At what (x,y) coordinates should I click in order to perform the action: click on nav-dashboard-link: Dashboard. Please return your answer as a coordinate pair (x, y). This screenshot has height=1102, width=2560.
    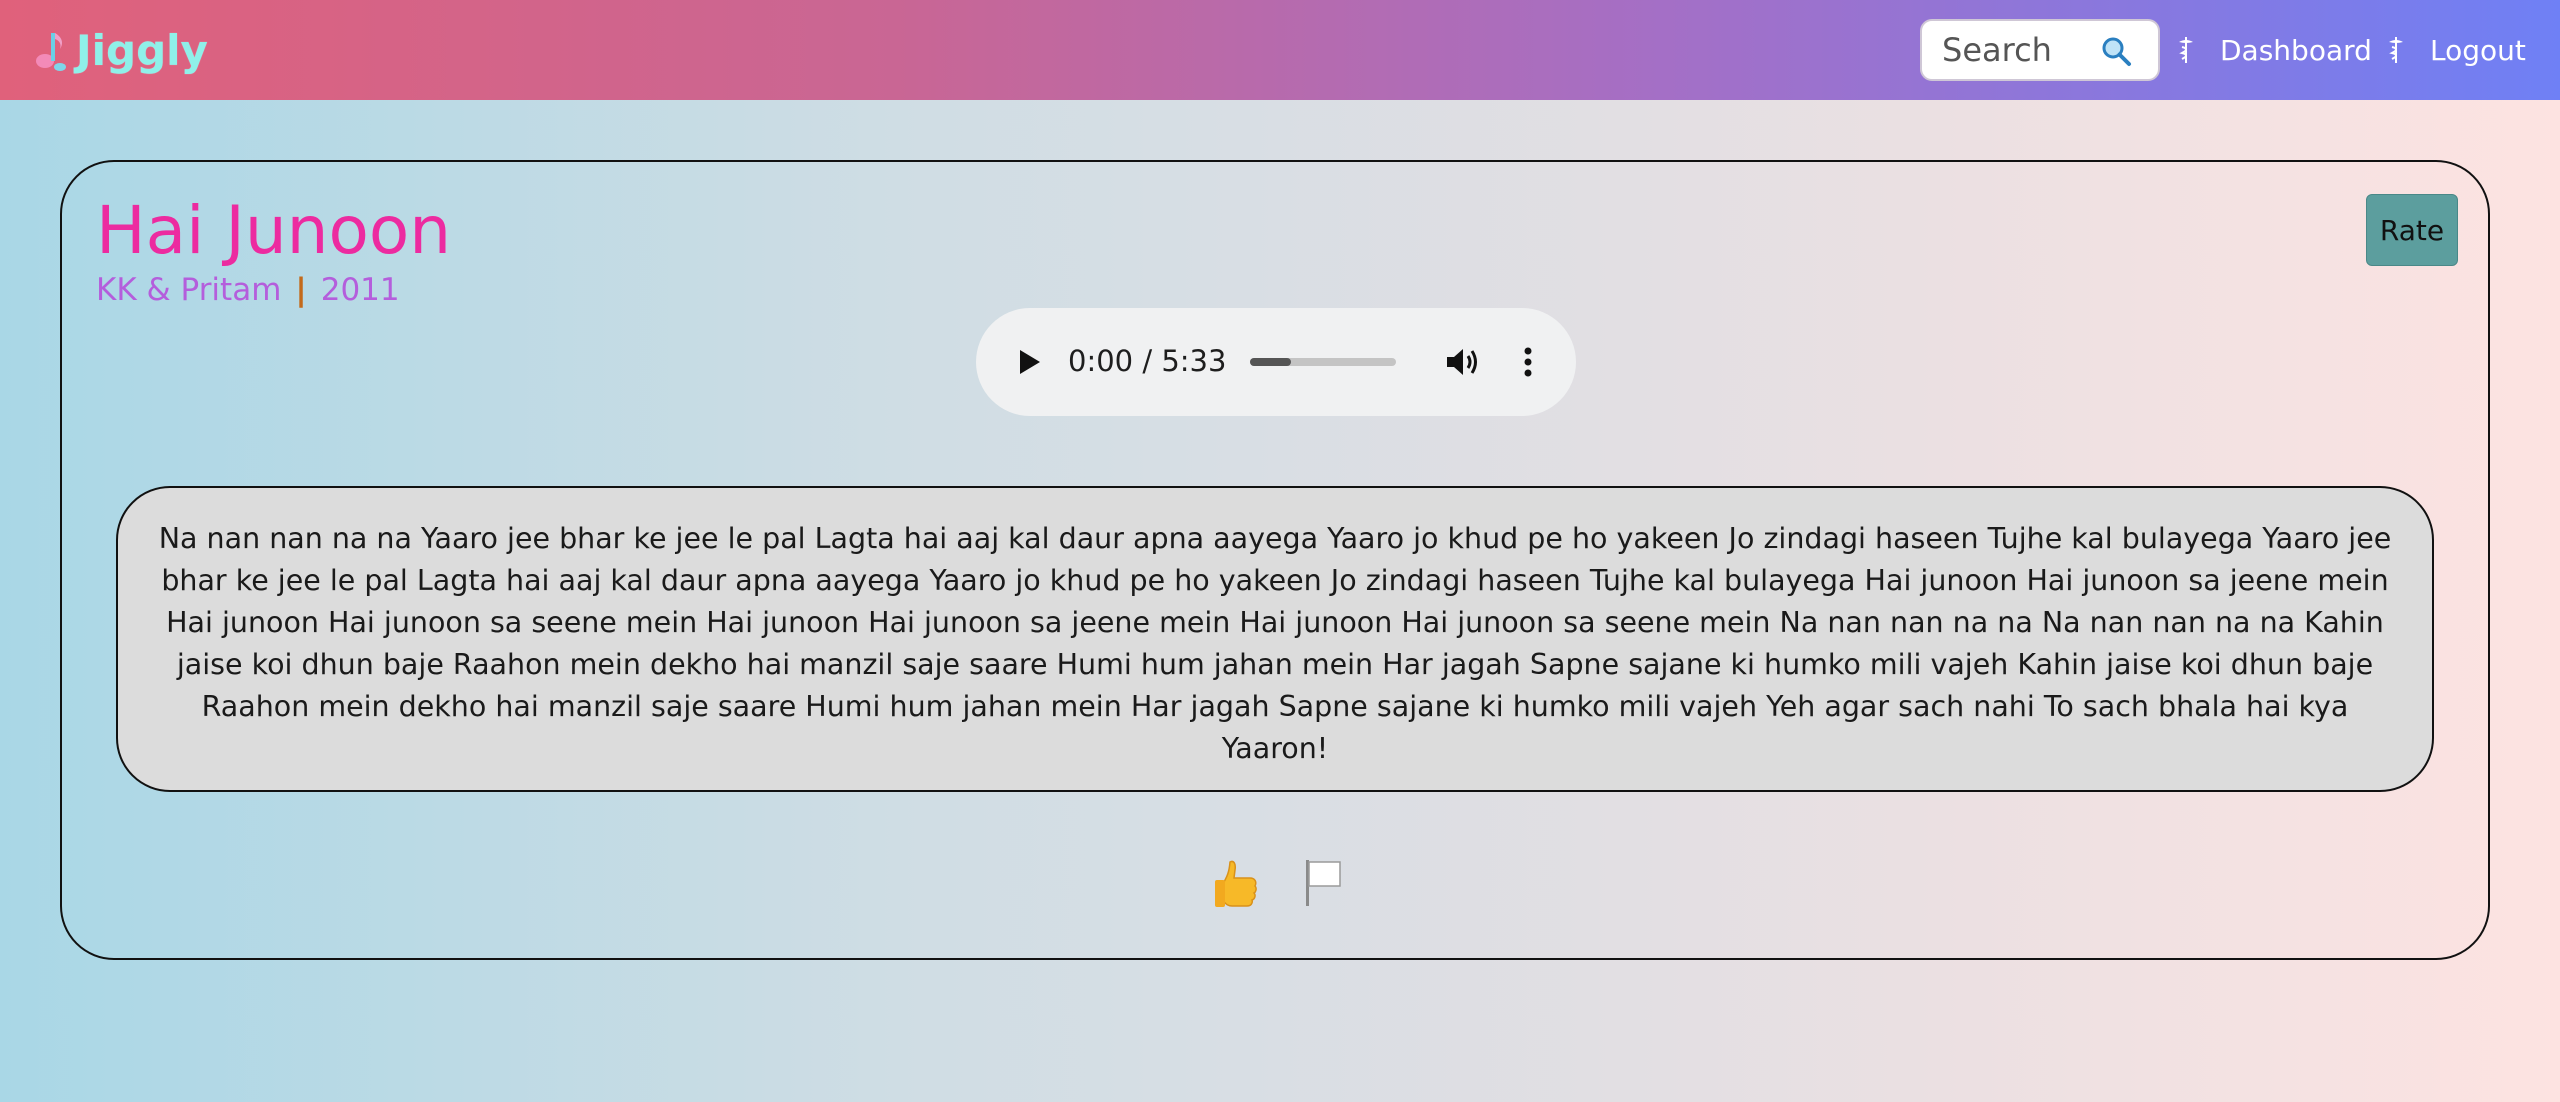
    Looking at the image, I should click on (2274, 50).